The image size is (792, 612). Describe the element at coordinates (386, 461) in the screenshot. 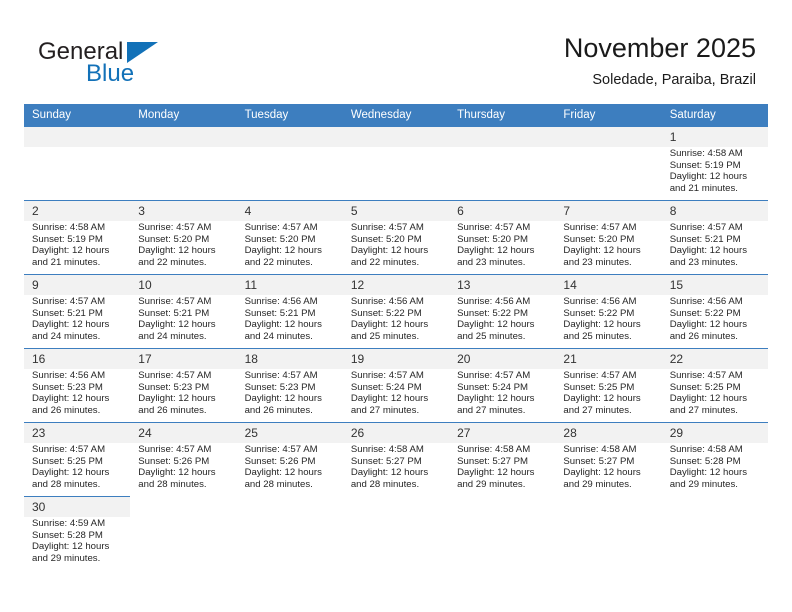

I see `sunset-text: Sunset: 5:27 PM` at that location.